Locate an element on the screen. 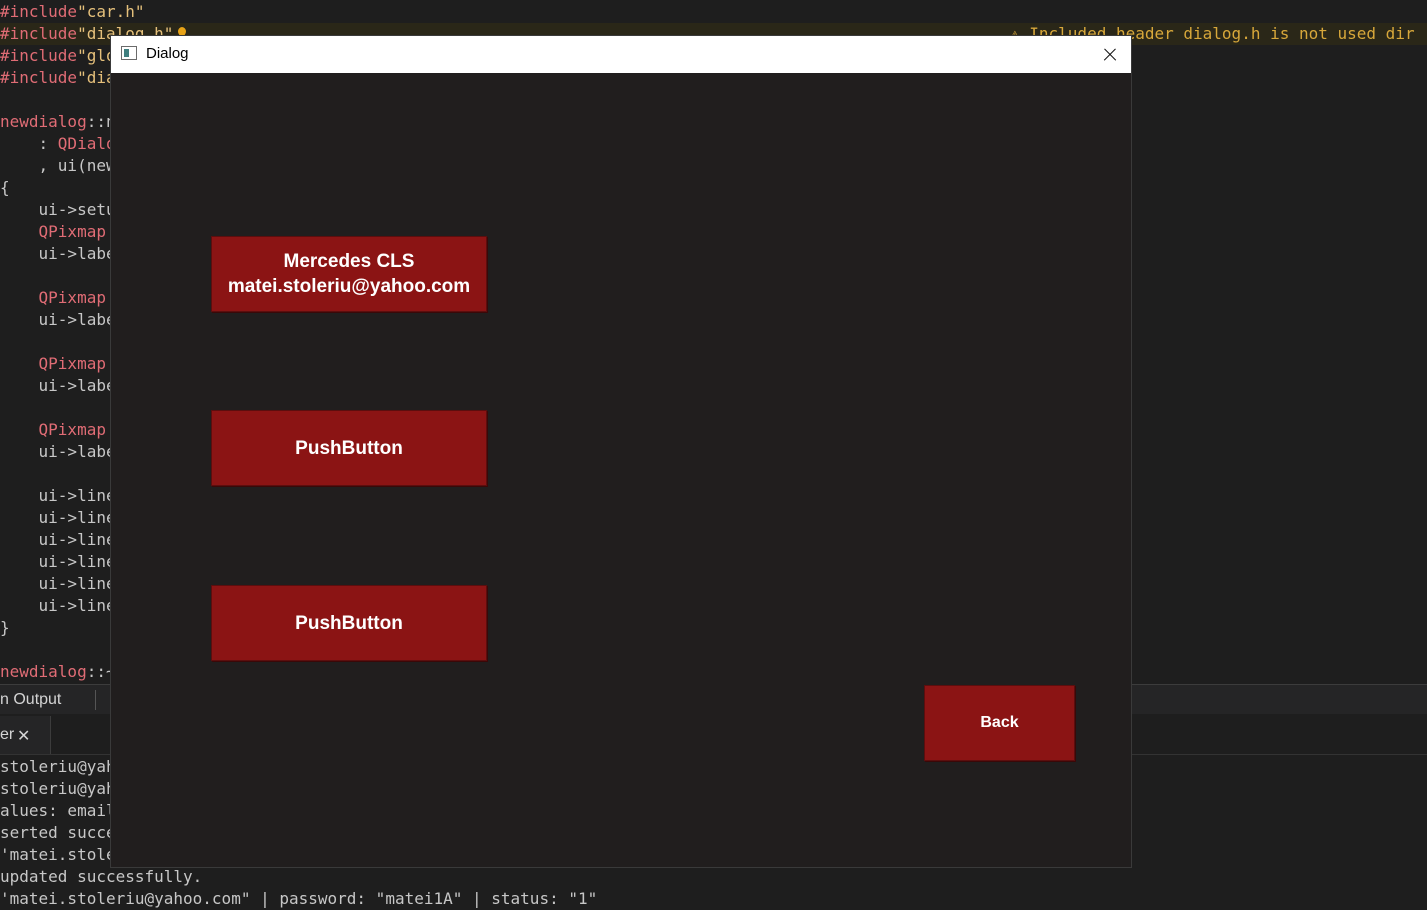  code-token: "glo is located at coordinates (96, 55).